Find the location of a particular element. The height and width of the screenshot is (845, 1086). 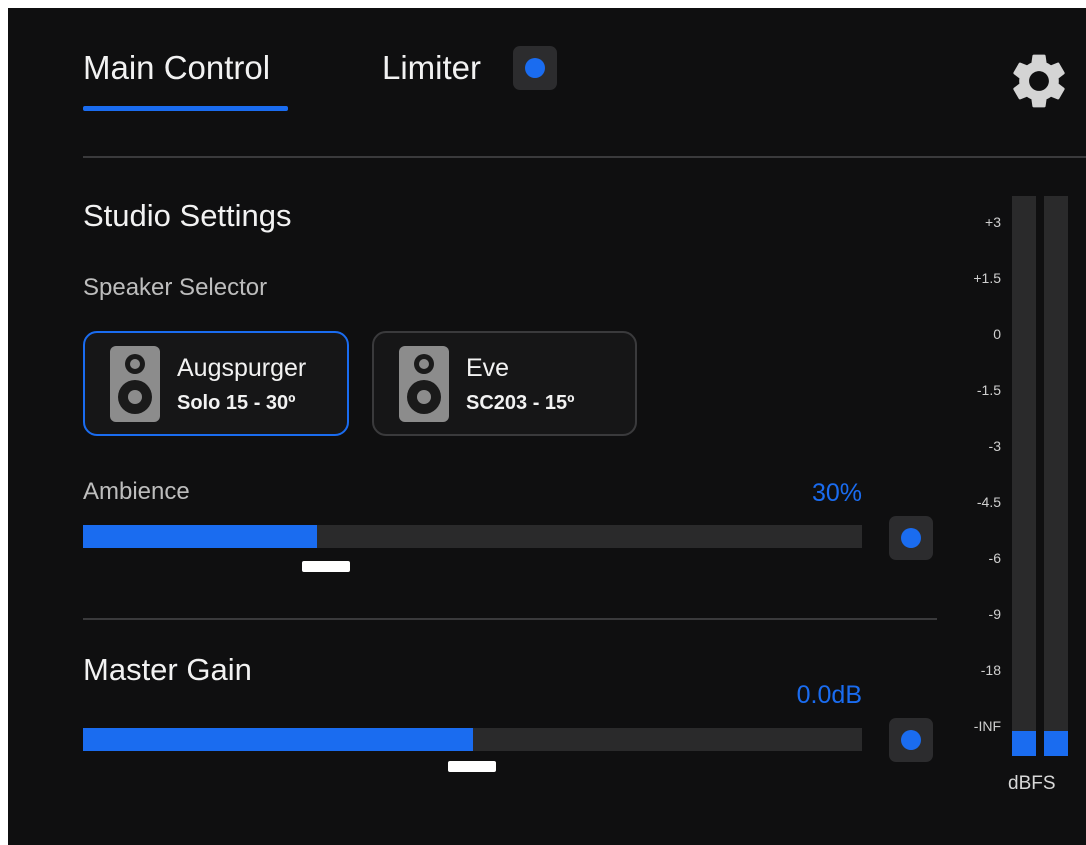

meter-level-left is located at coordinates (1024, 743).